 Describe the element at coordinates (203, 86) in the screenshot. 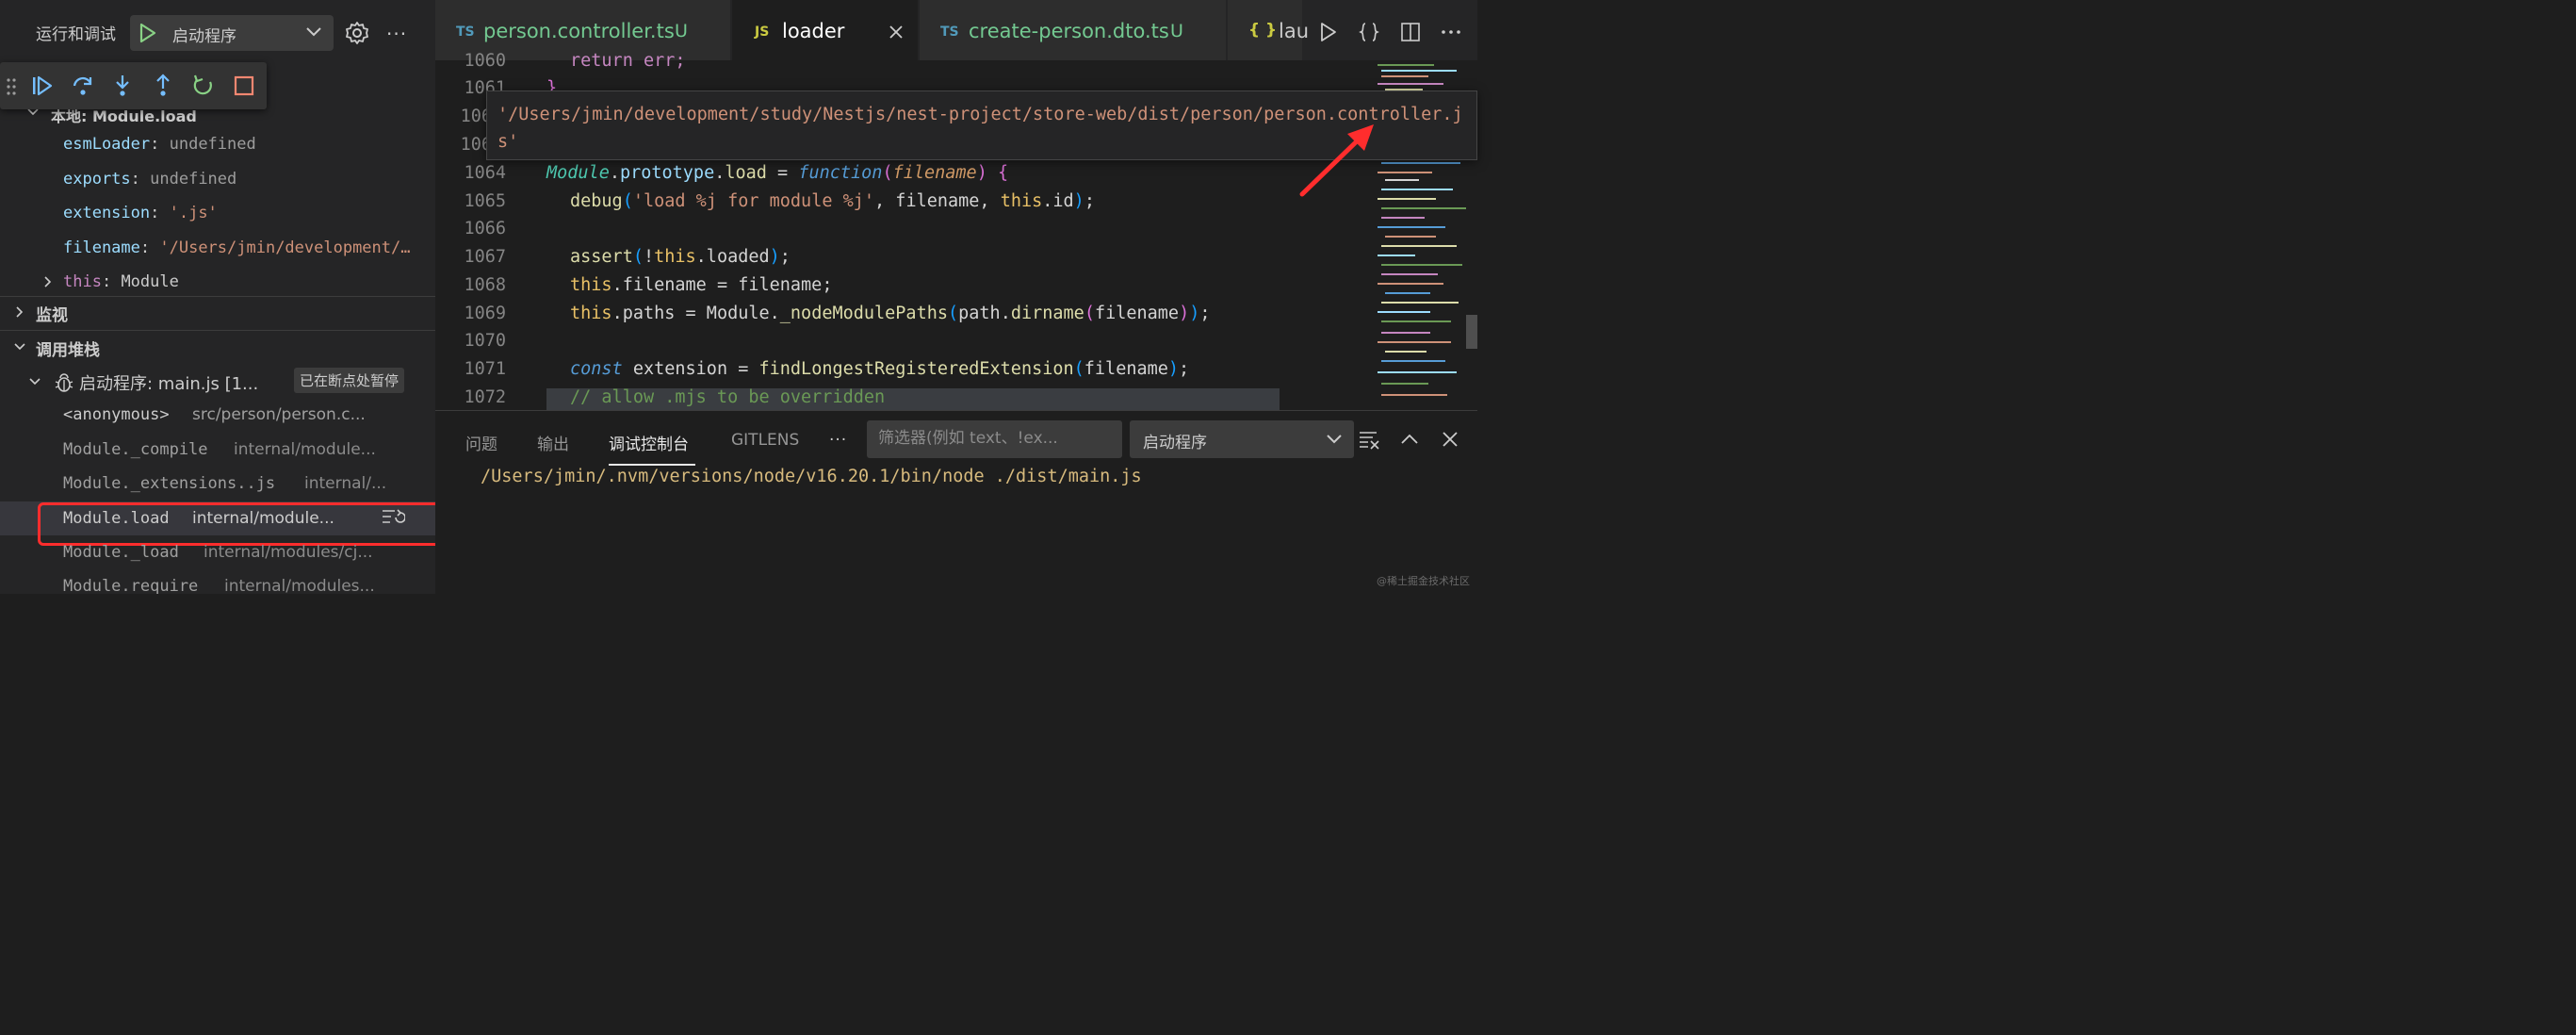

I see `restart-icon` at that location.